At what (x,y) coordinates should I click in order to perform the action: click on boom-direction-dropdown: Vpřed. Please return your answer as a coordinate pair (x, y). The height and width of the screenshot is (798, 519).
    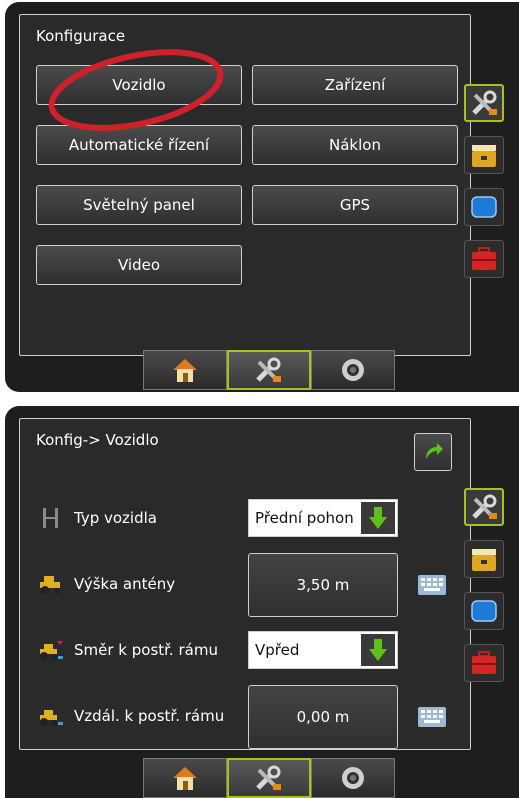
    Looking at the image, I should click on (323, 650).